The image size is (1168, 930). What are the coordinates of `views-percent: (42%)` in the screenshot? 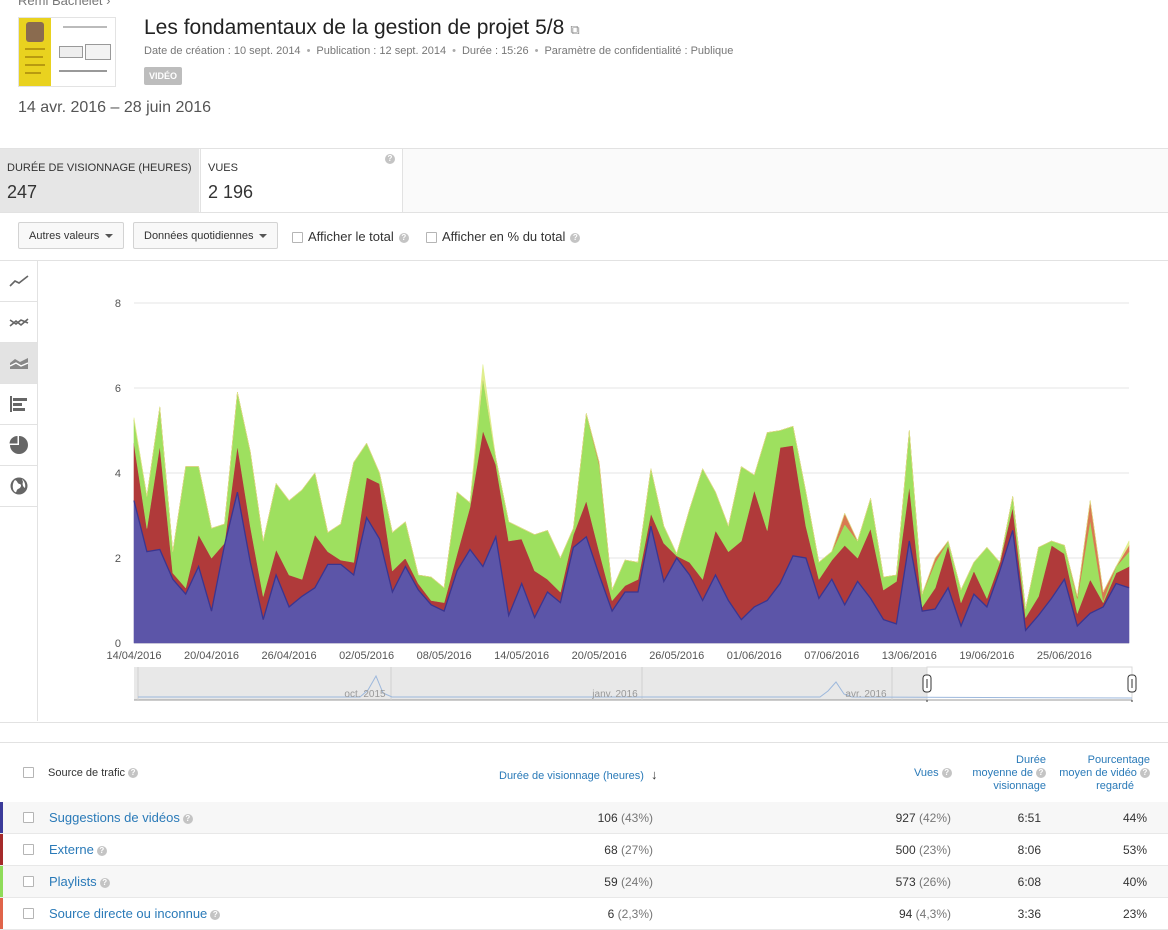 It's located at (934, 818).